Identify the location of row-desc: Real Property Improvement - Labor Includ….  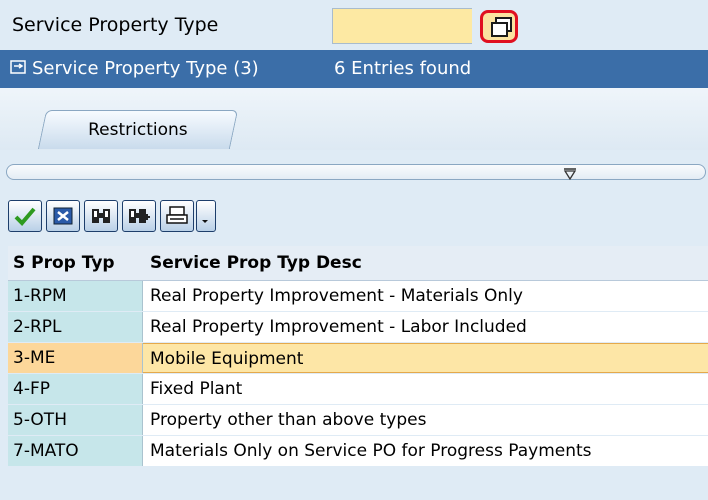
(338, 327).